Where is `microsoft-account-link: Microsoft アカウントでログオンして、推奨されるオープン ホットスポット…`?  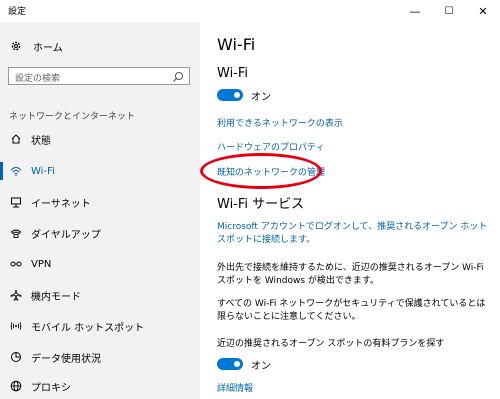 microsoft-account-link: Microsoft アカウントでログオンして、推奨されるオープン ホットスポット… is located at coordinates (353, 234).